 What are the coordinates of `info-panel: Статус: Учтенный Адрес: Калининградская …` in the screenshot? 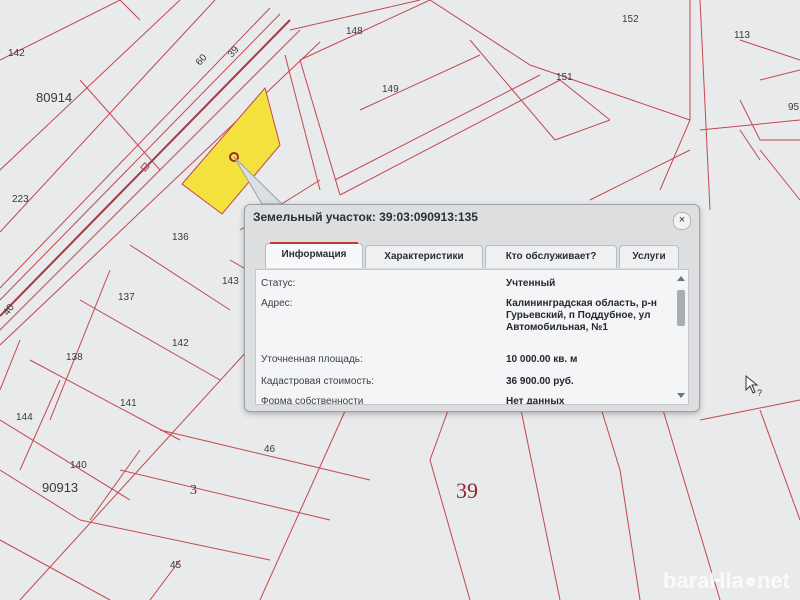 It's located at (472, 337).